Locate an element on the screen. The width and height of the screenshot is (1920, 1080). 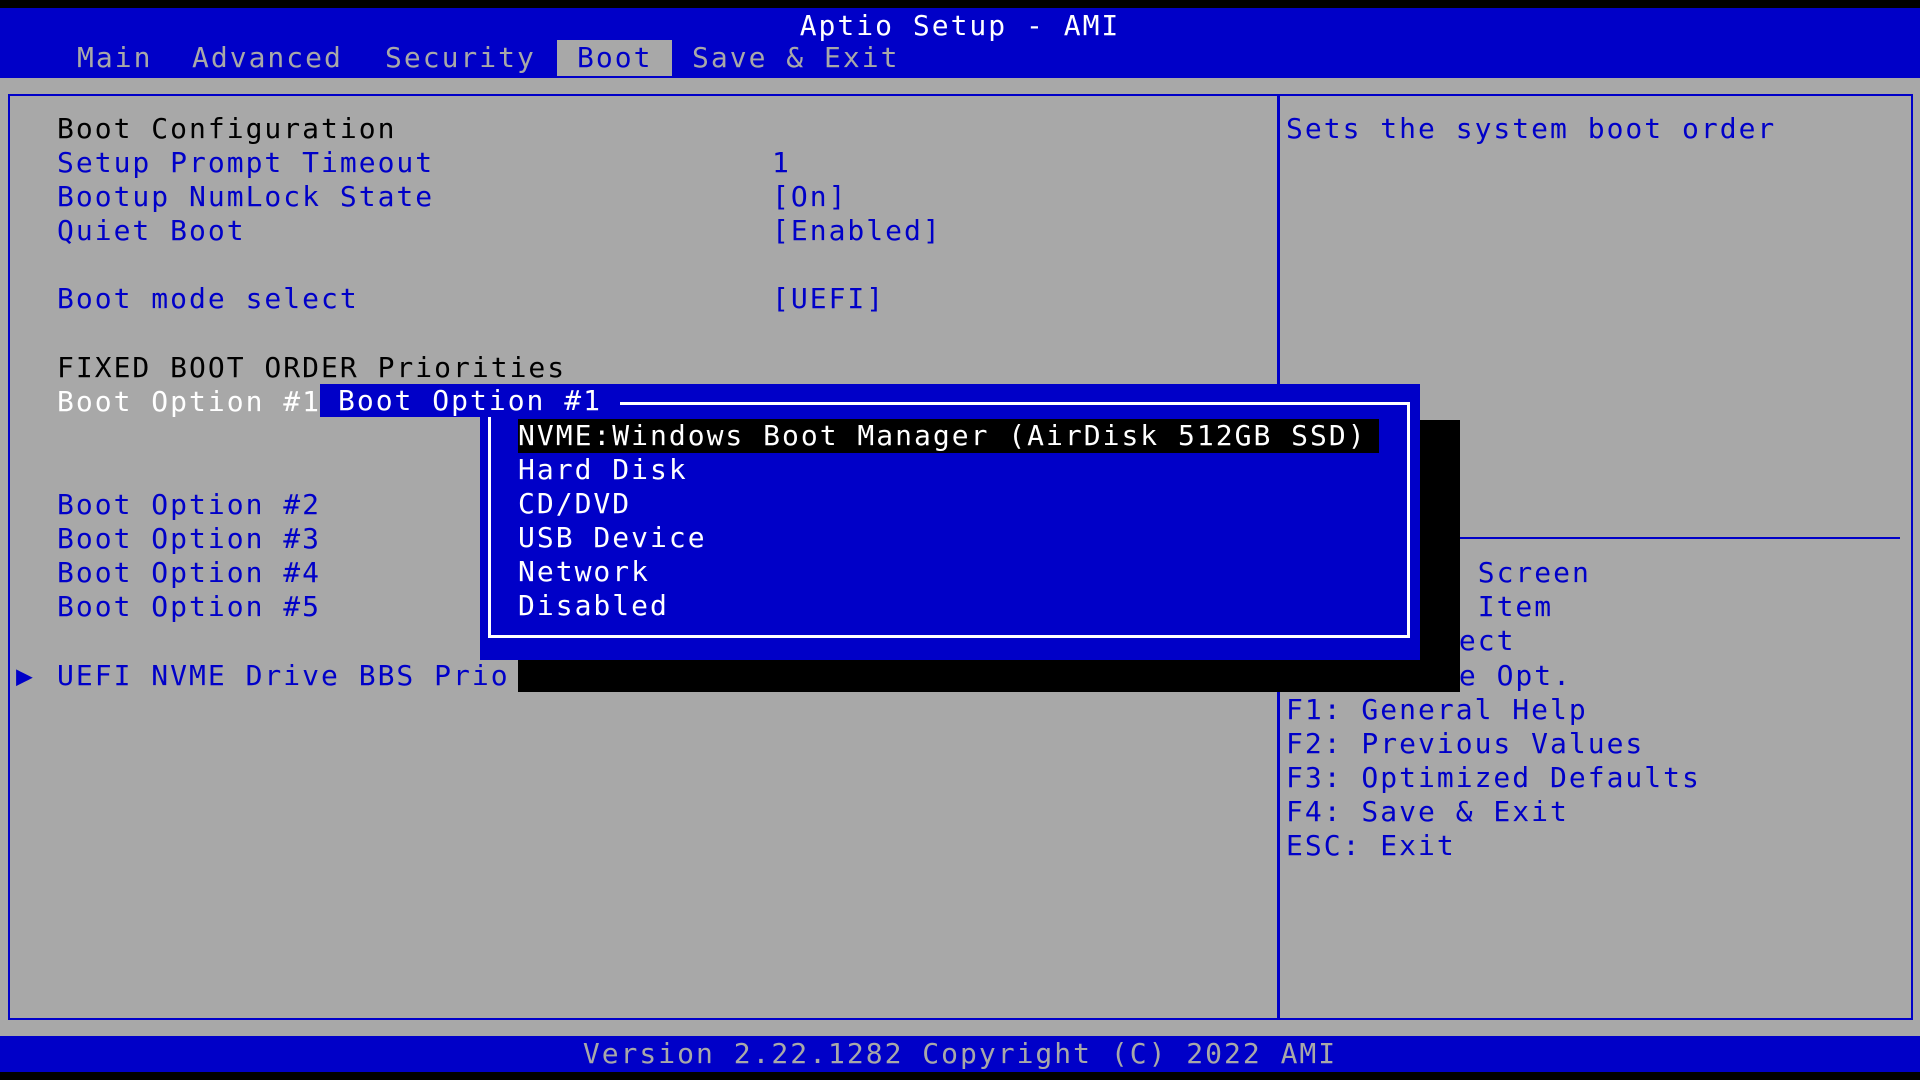
boot-option-3-label: Boot Option #3 is located at coordinates (189, 539).